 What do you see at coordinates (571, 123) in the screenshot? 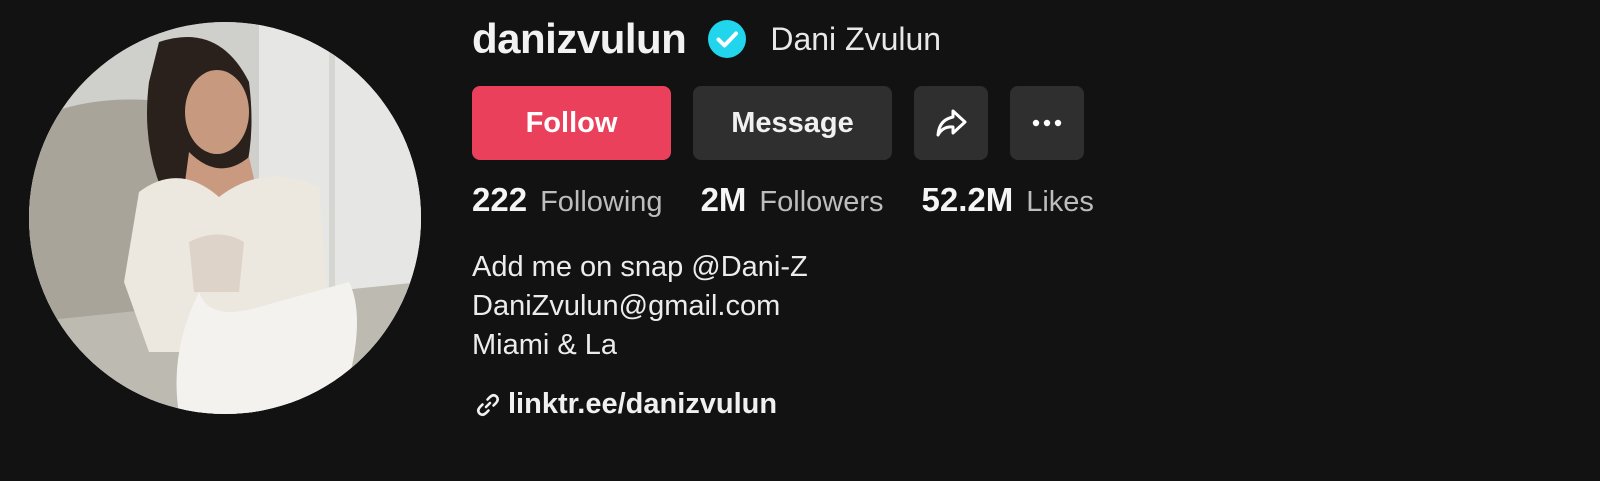
I see `follow-button: Follow` at bounding box center [571, 123].